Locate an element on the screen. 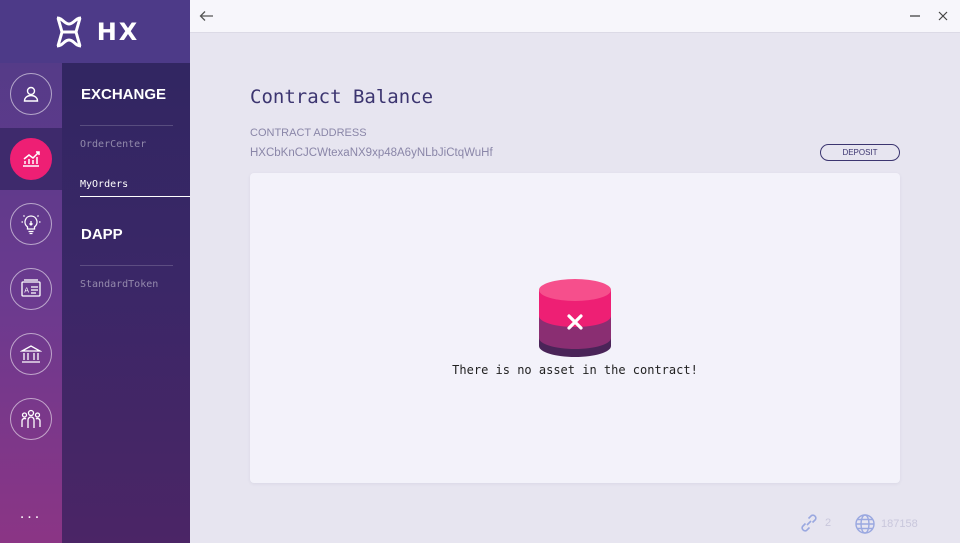  rail-item-ideas is located at coordinates (31, 224).